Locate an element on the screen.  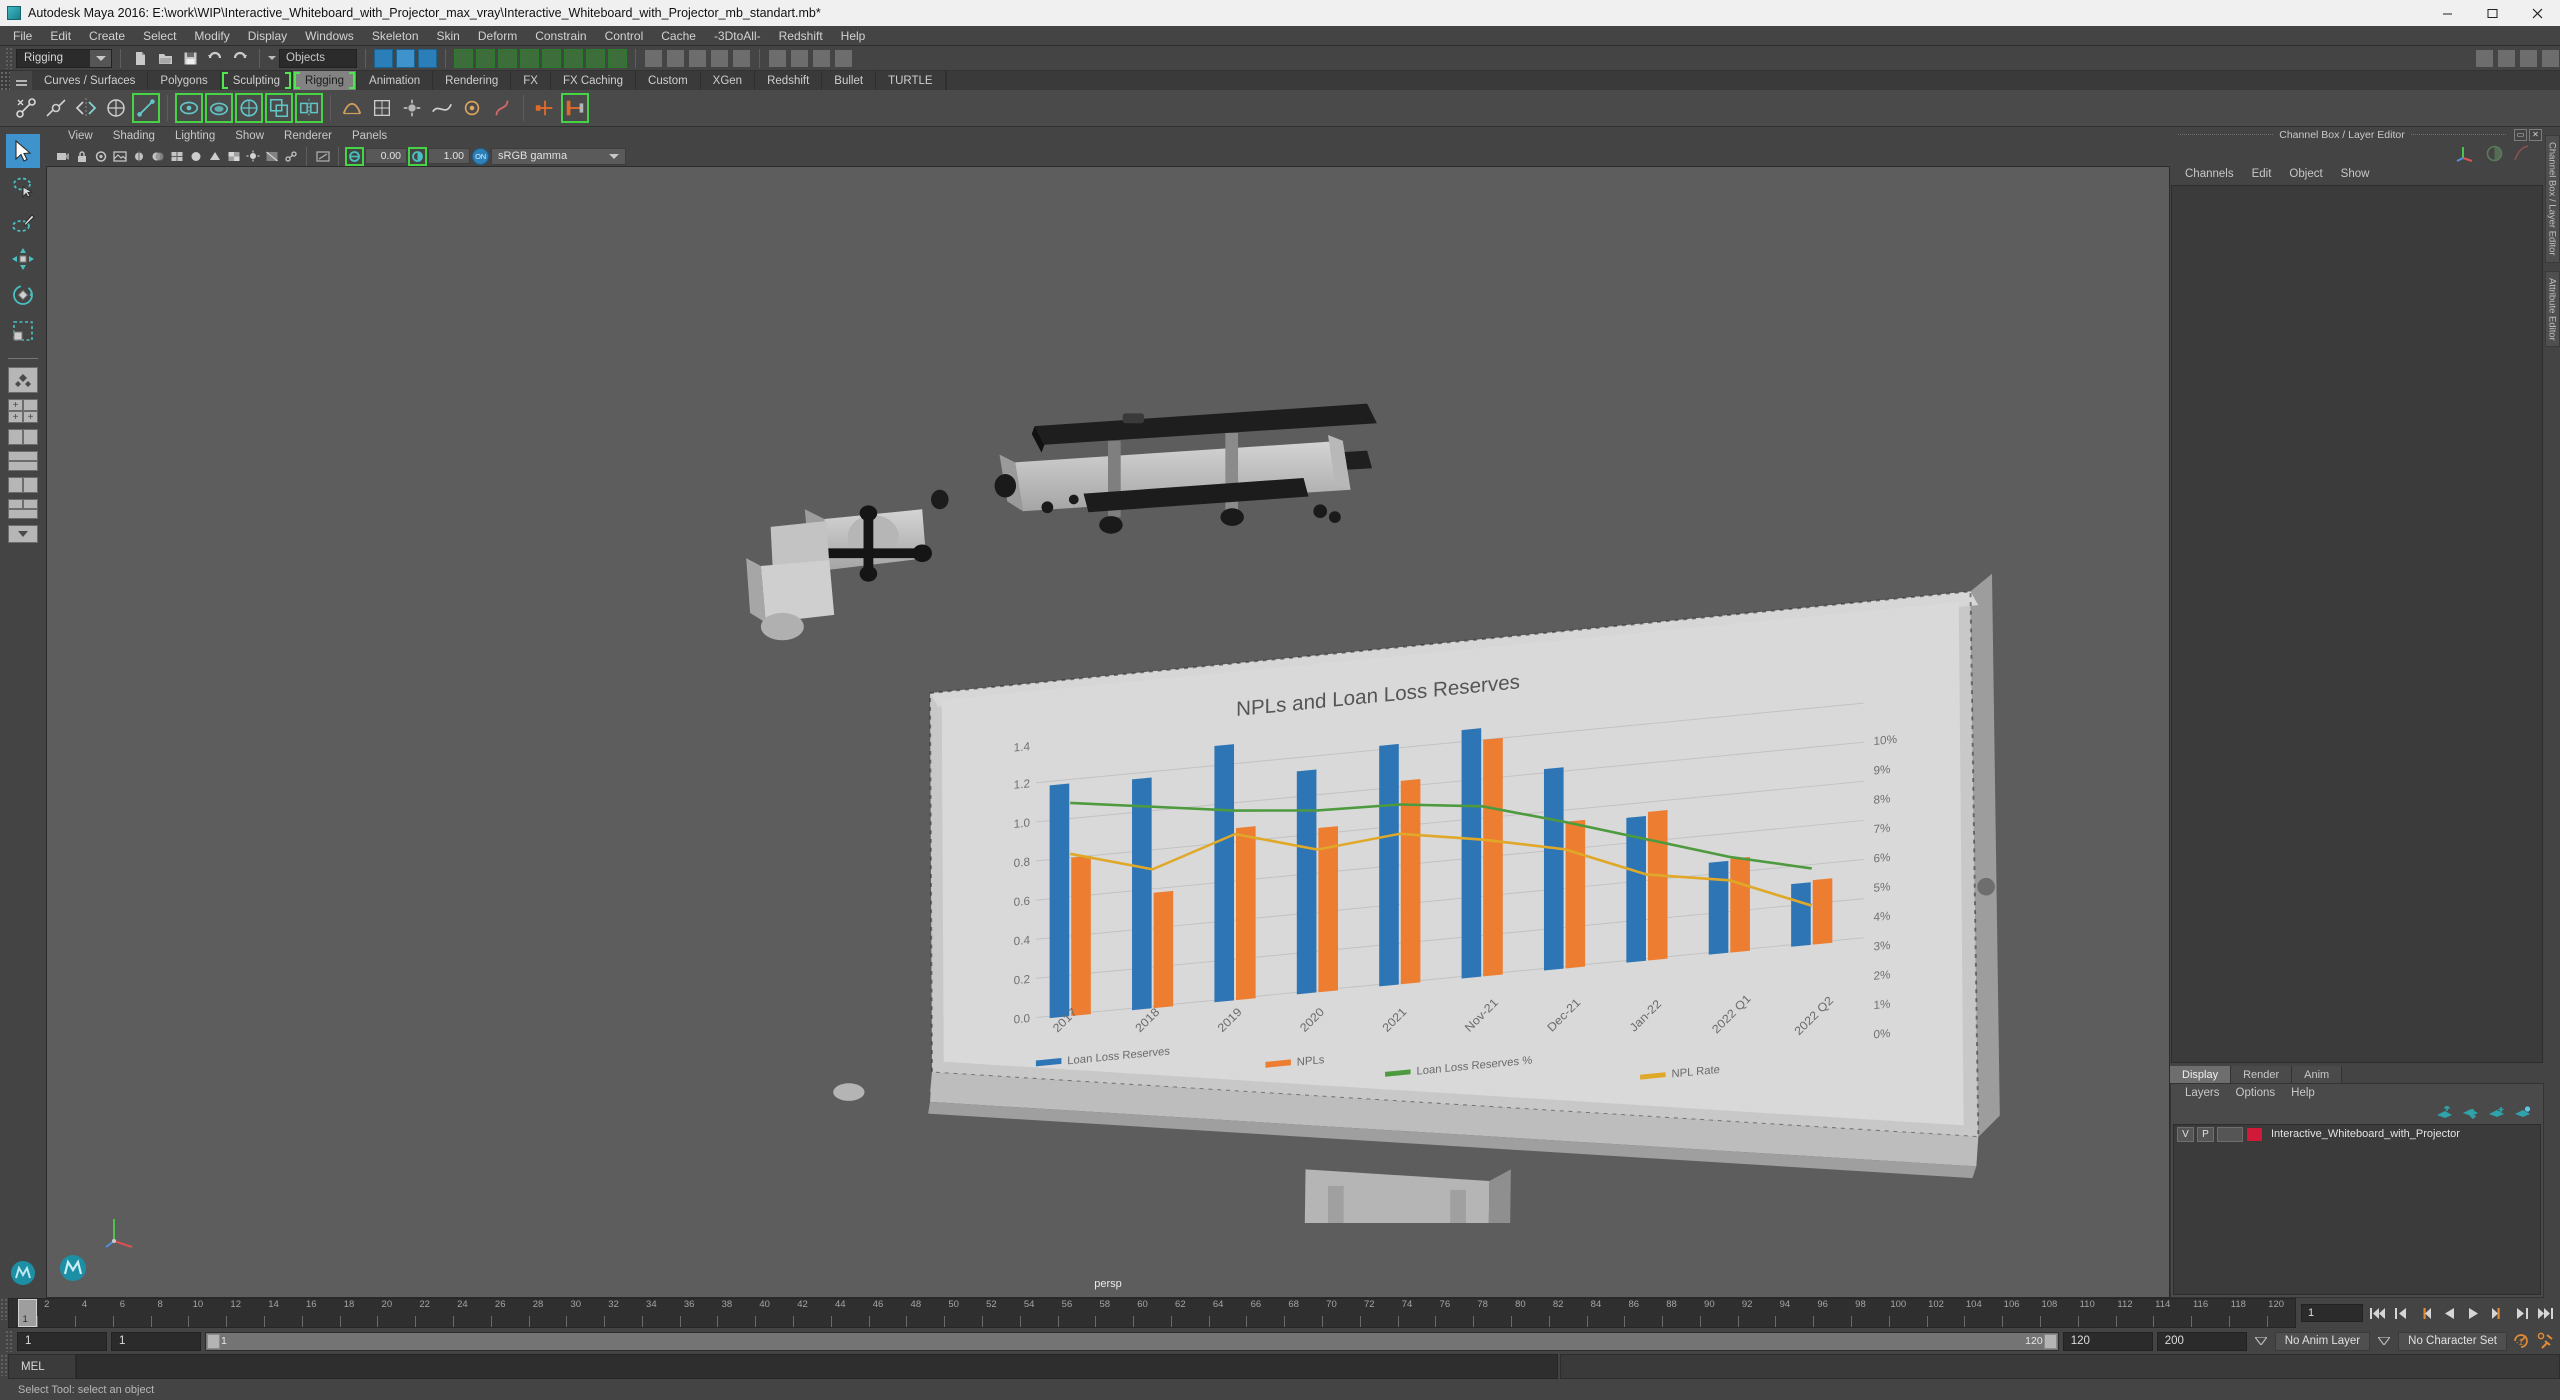
step-forward-key-icon is located at coordinates (2521, 1313).